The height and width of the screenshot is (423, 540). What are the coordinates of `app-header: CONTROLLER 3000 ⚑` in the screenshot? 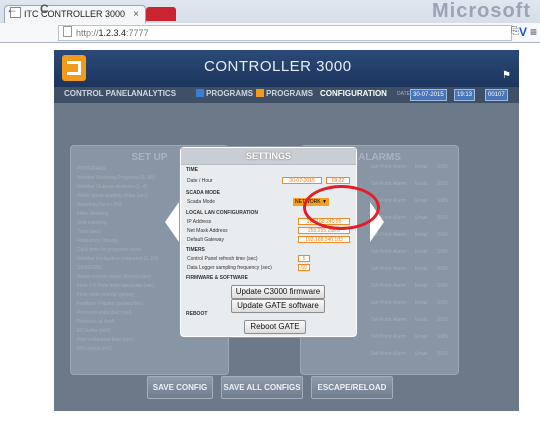 It's located at (286, 68).